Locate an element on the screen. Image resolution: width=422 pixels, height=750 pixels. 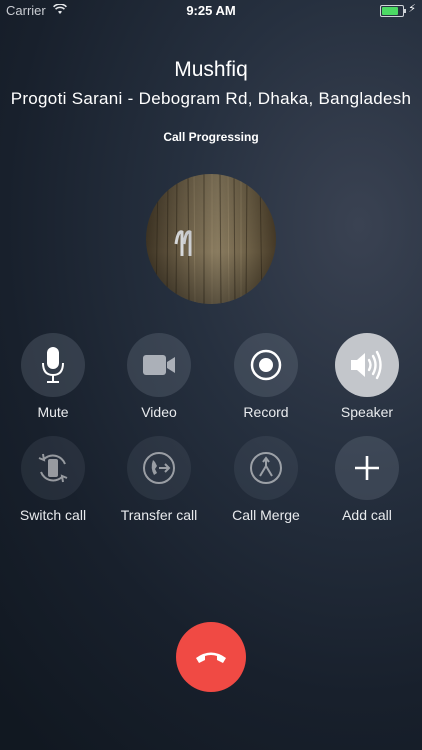
end-call-button is located at coordinates (211, 657).